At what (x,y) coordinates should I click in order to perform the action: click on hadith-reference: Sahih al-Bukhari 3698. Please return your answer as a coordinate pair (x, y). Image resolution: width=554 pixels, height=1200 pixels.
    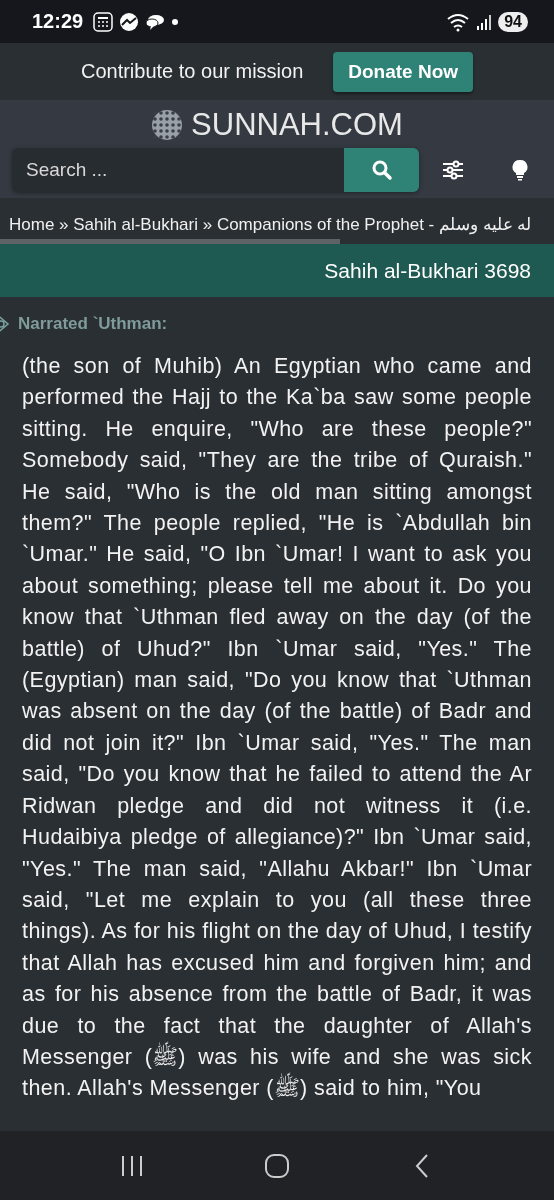
    Looking at the image, I should click on (427, 270).